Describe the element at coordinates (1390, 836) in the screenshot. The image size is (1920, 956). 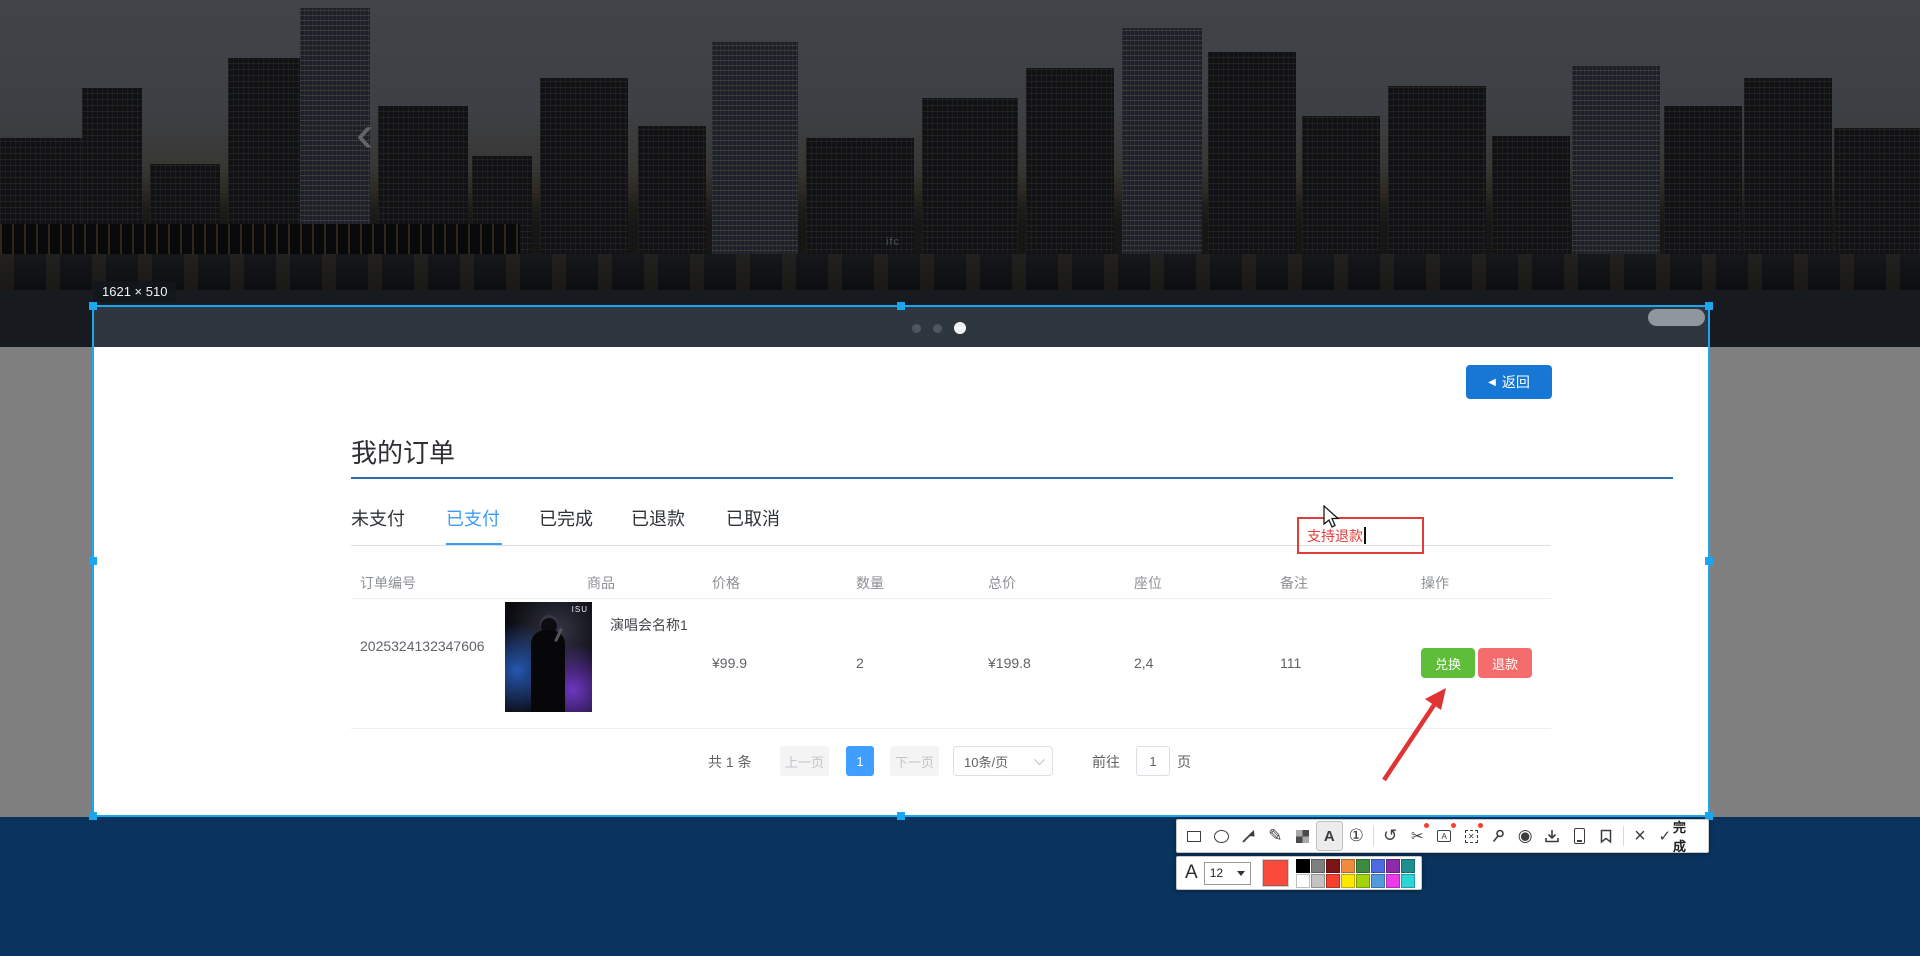
I see `undo-icon: ↺` at that location.